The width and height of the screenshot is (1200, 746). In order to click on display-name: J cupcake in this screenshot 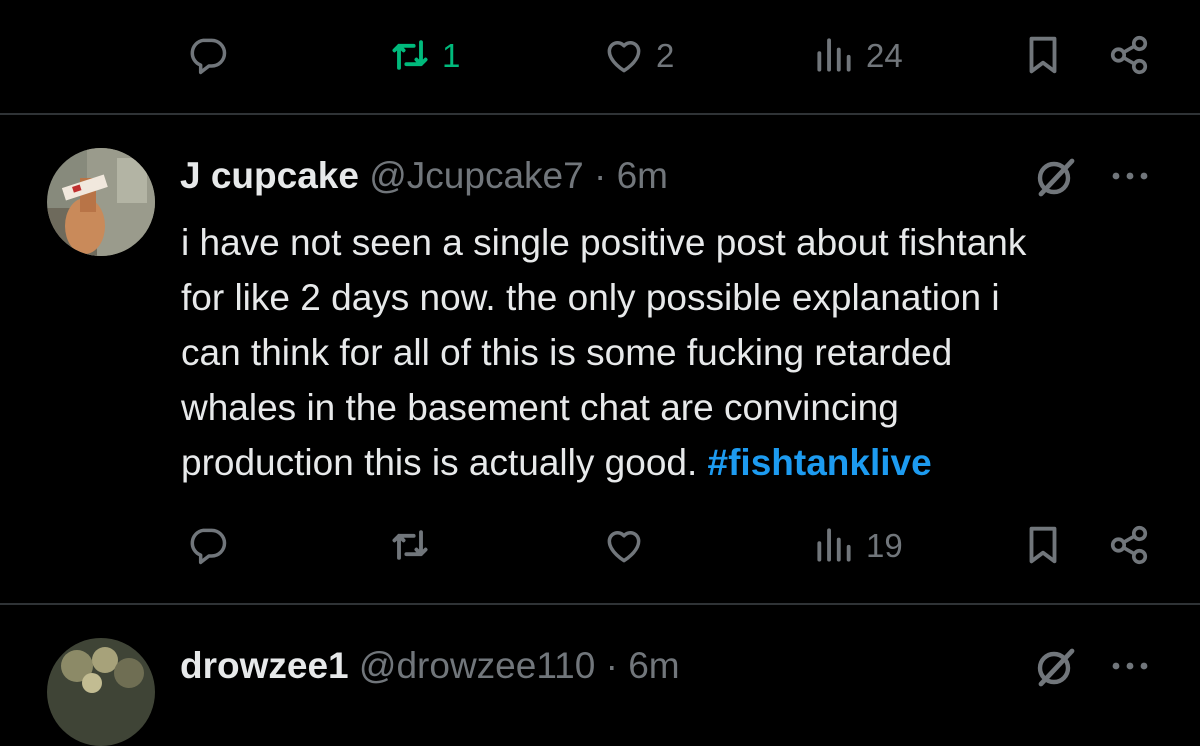, I will do `click(269, 175)`.